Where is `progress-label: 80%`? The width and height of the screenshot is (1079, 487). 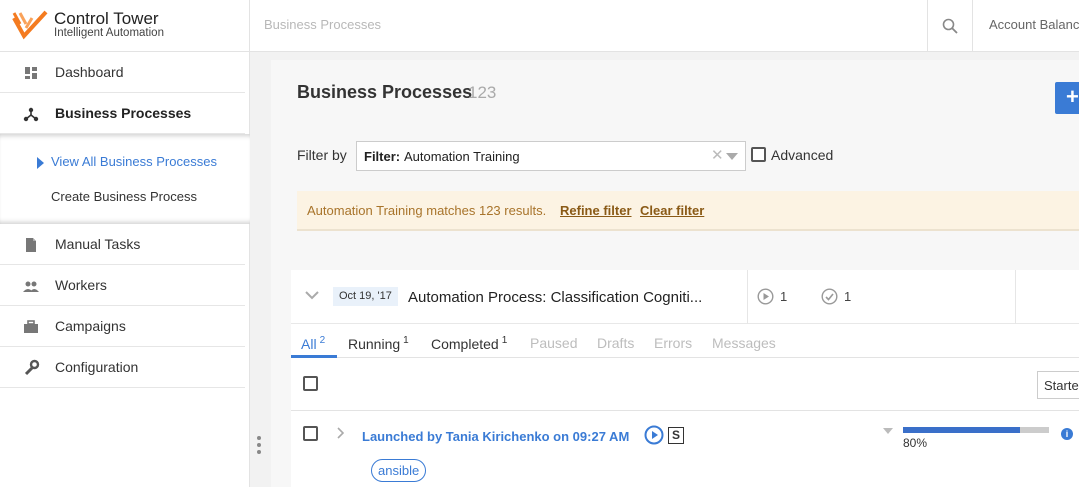
progress-label: 80% is located at coordinates (915, 443).